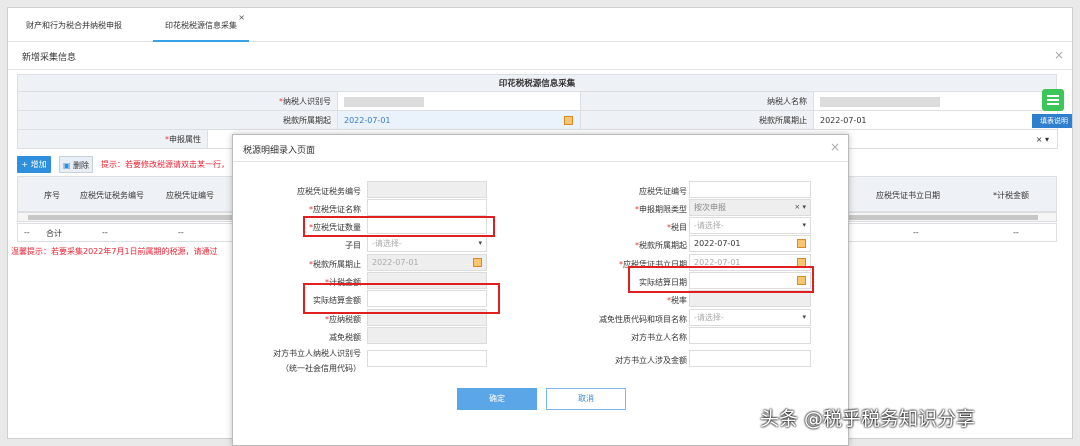  What do you see at coordinates (427, 243) in the screenshot?
I see `subitem-select: -请选择- ▾` at bounding box center [427, 243].